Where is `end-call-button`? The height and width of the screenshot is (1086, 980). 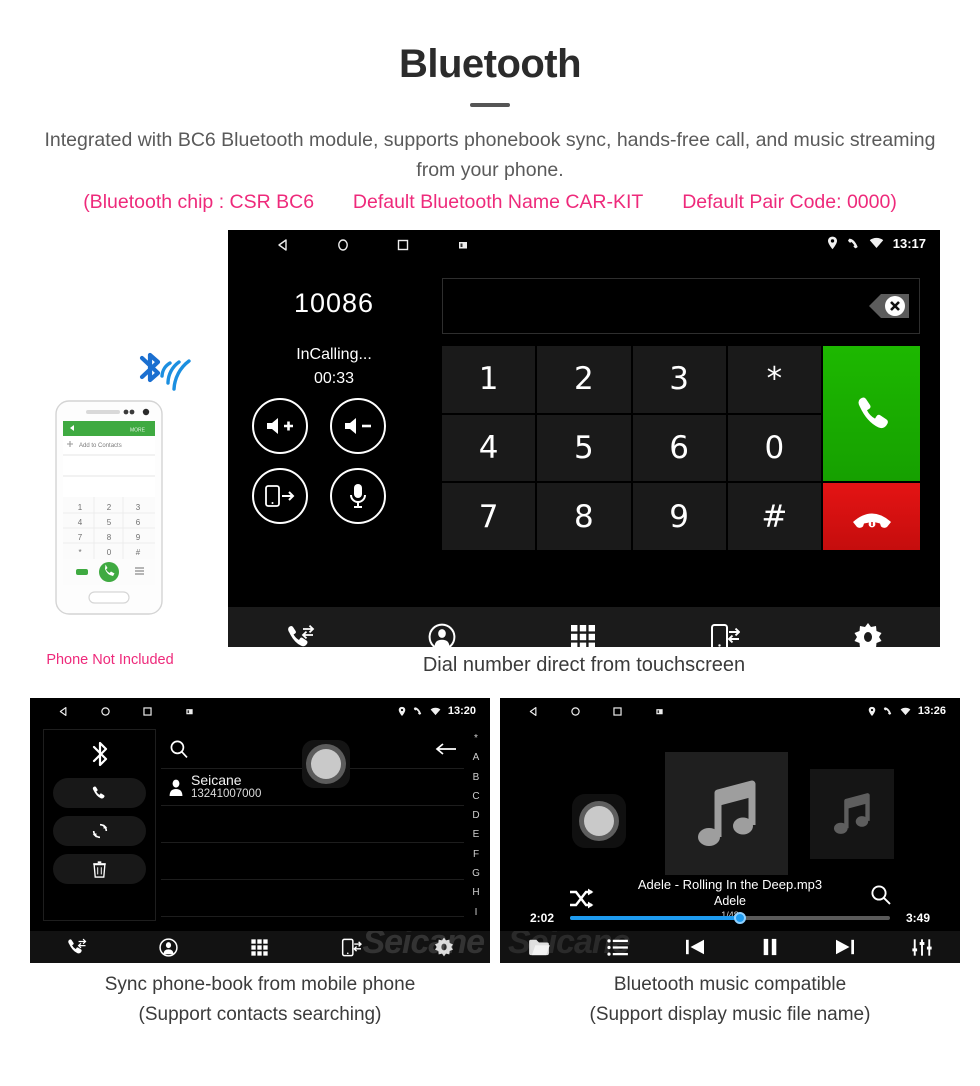
end-call-button is located at coordinates (871, 516).